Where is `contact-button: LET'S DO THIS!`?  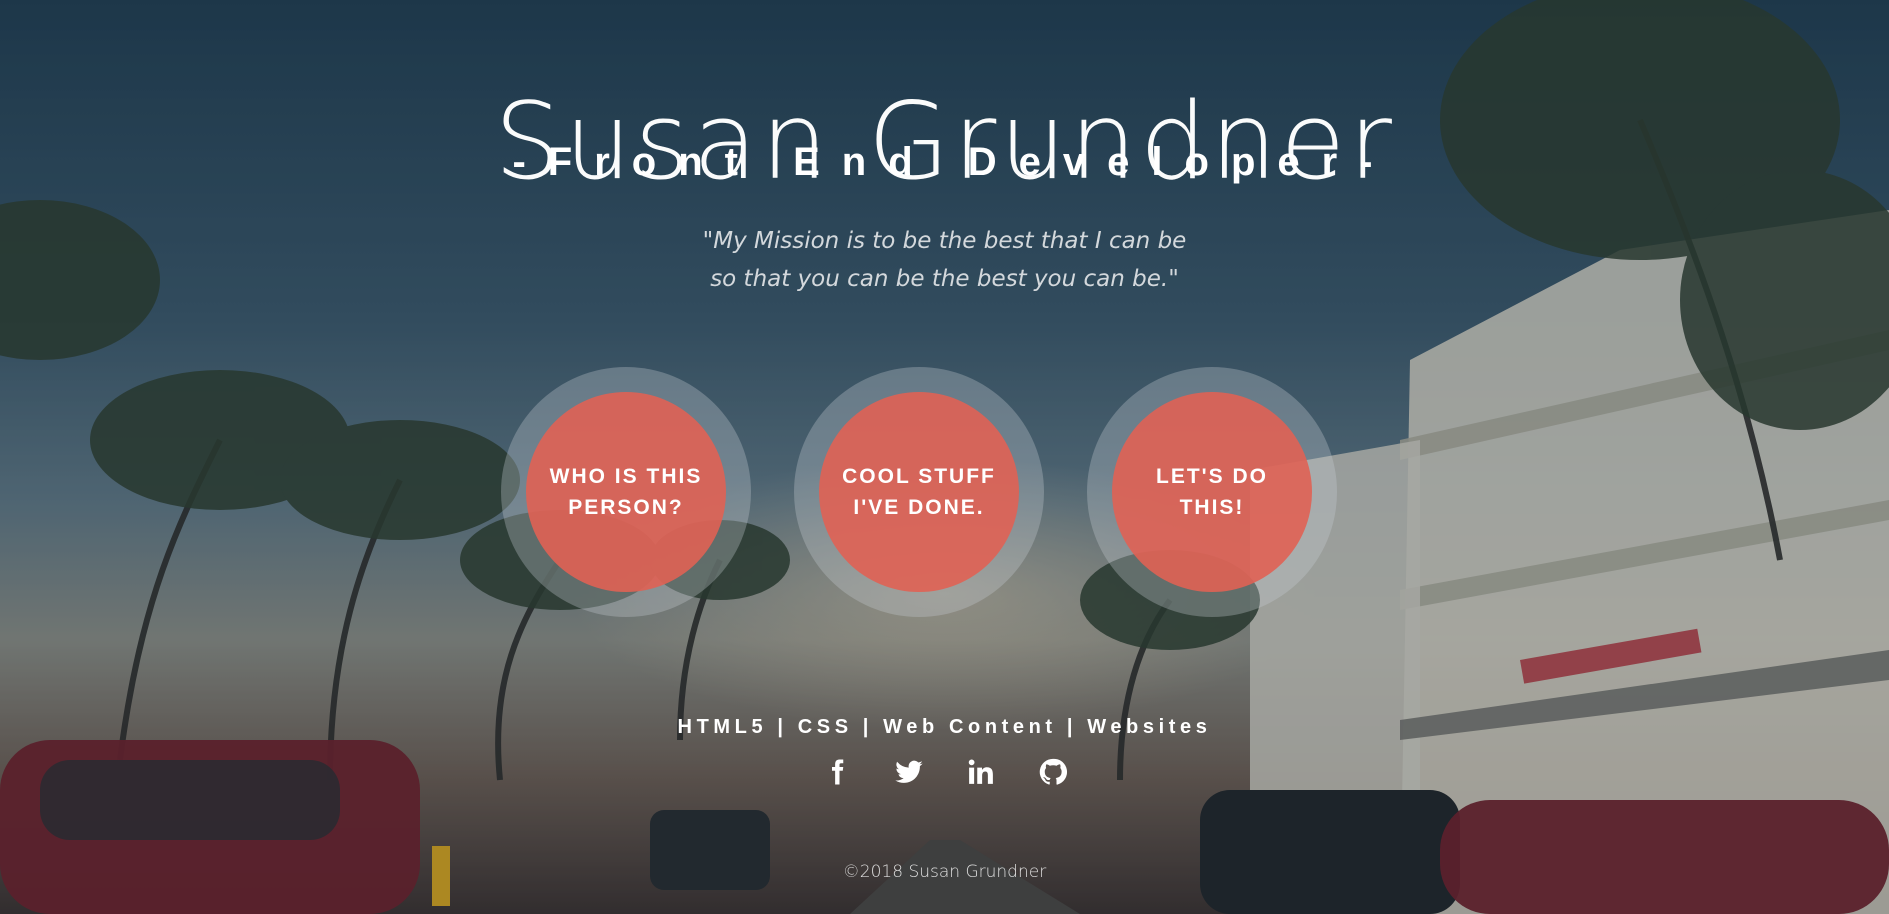 contact-button: LET'S DO THIS! is located at coordinates (1212, 492).